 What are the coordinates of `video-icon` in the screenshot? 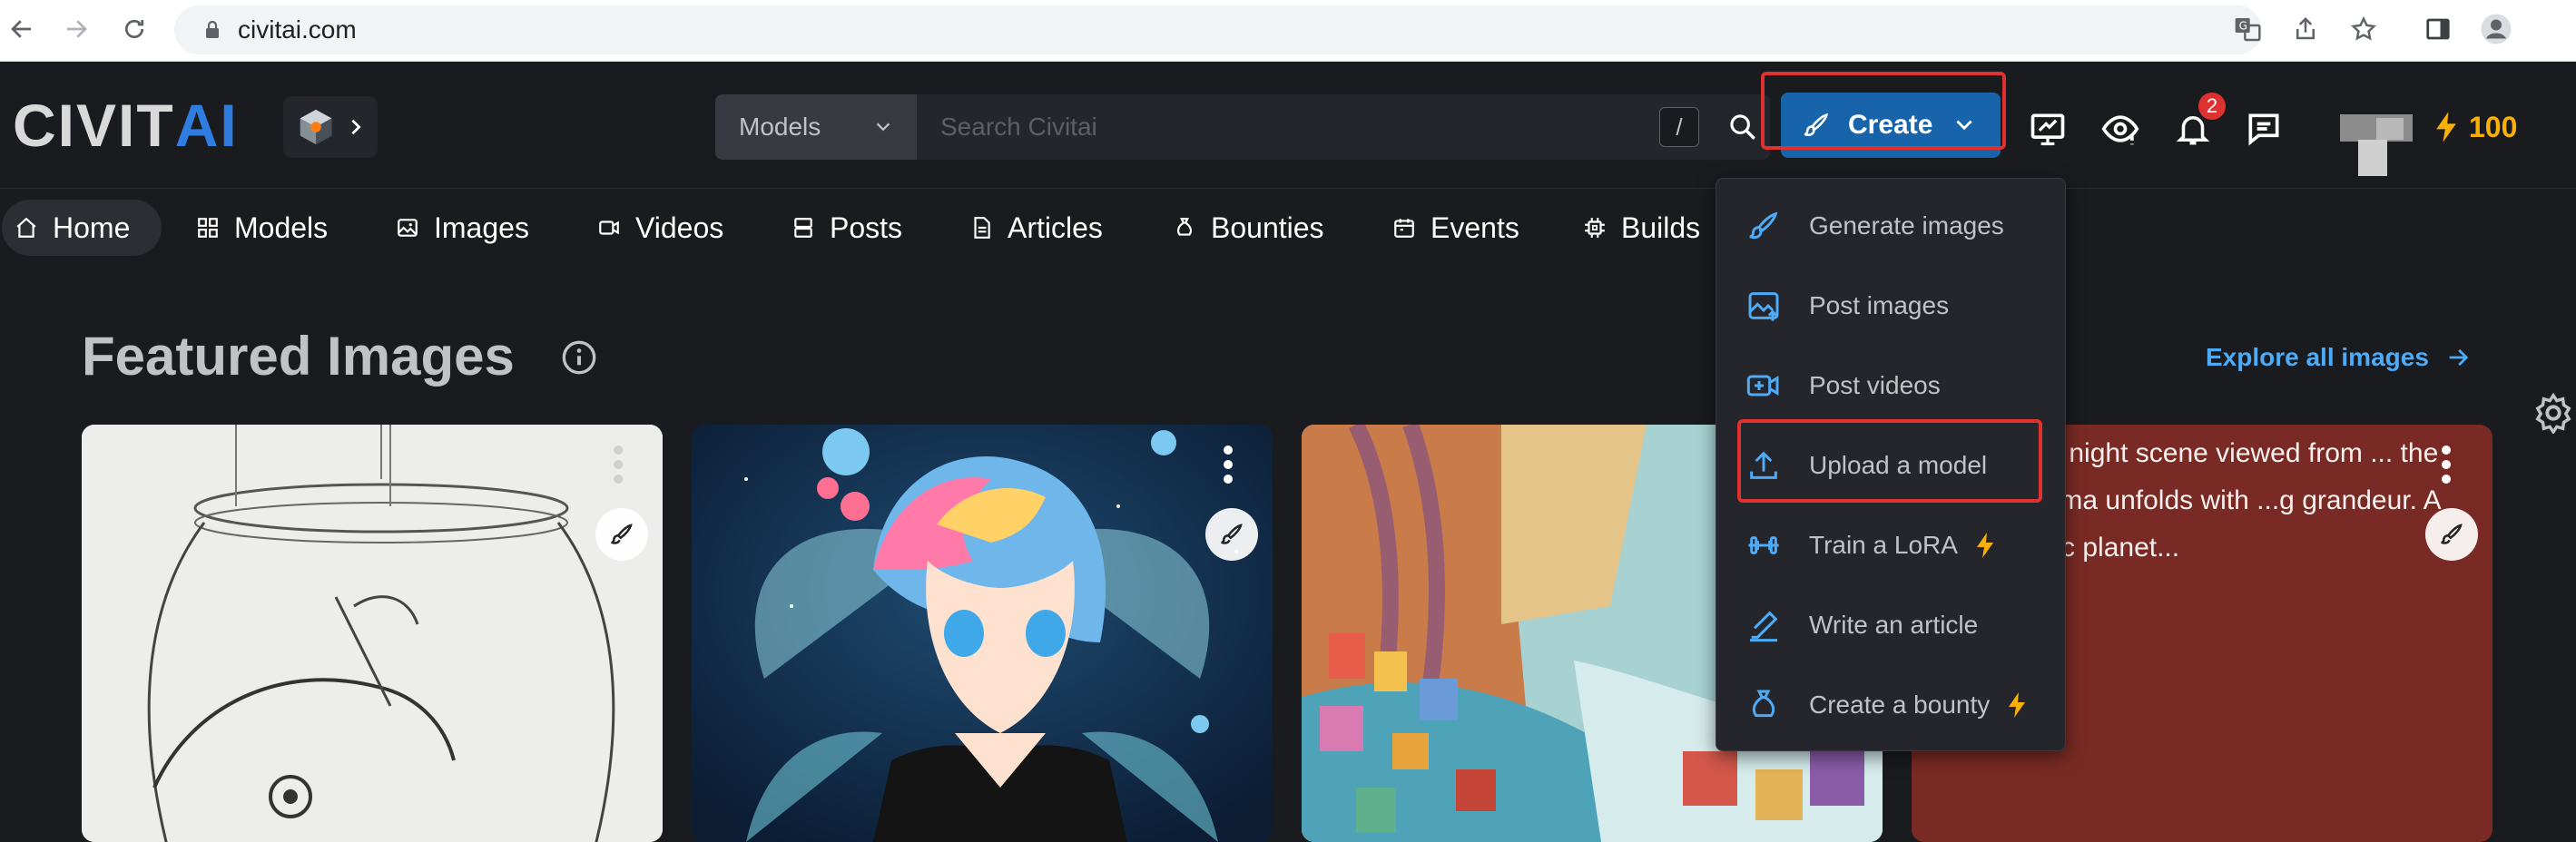 It's located at (609, 227).